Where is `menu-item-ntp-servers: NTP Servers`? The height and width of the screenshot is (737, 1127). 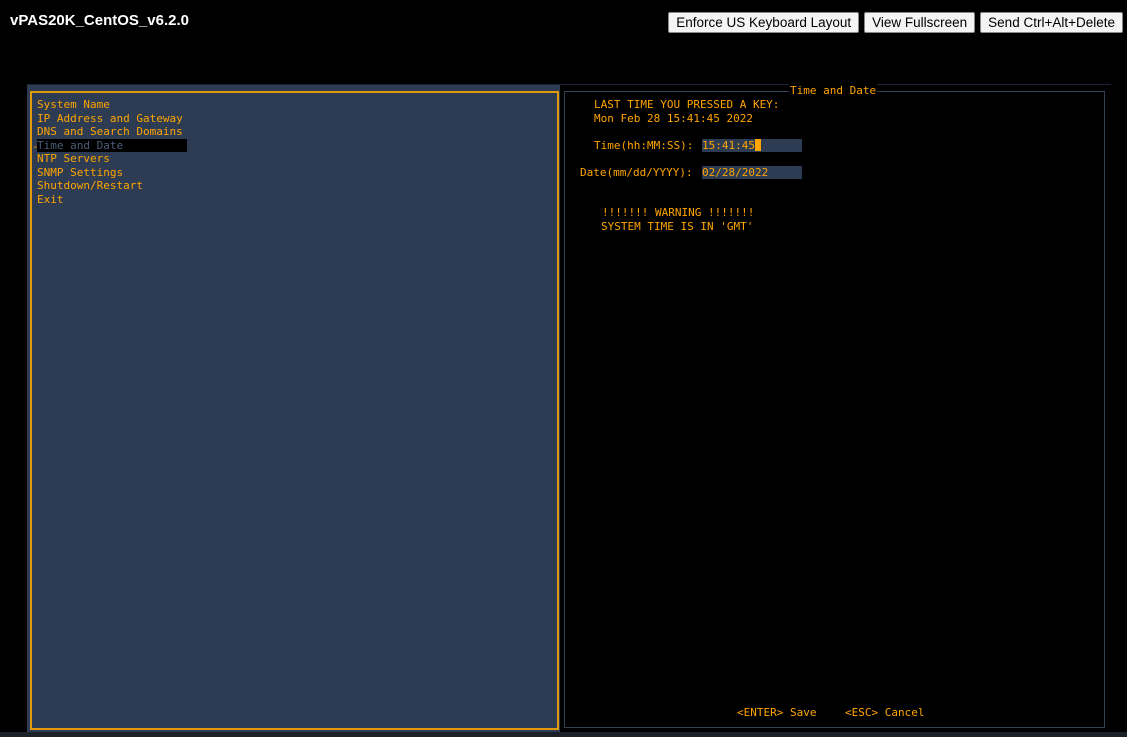
menu-item-ntp-servers: NTP Servers is located at coordinates (112, 159).